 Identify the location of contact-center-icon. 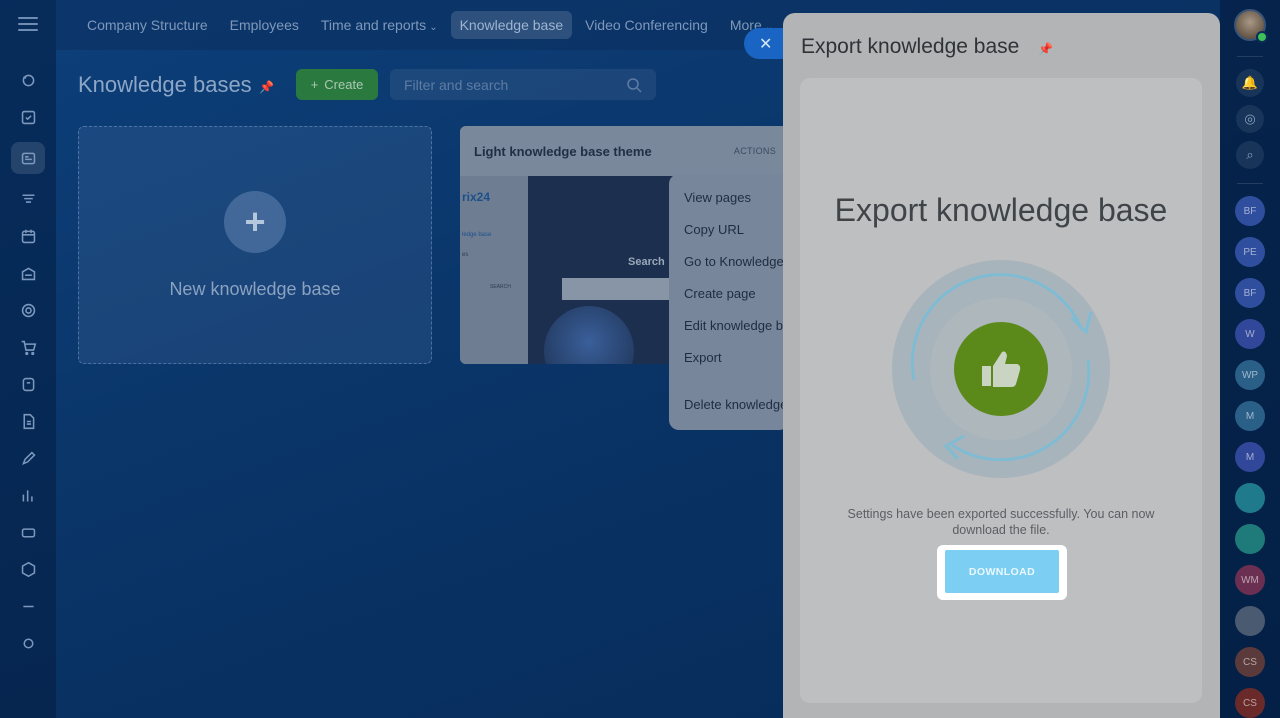
(28, 384).